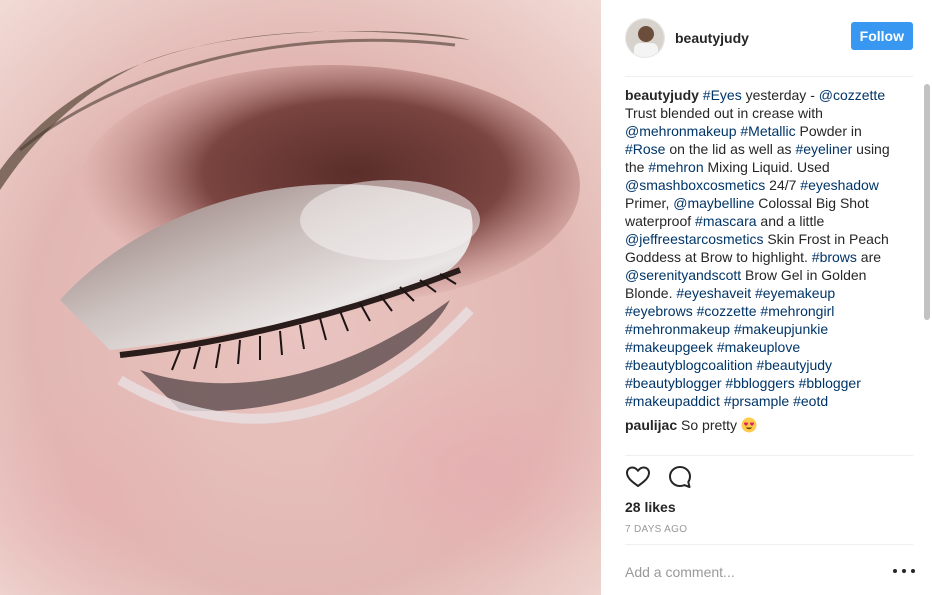 This screenshot has width=932, height=595. I want to click on hashtag-link: #mascara, so click(725, 221).